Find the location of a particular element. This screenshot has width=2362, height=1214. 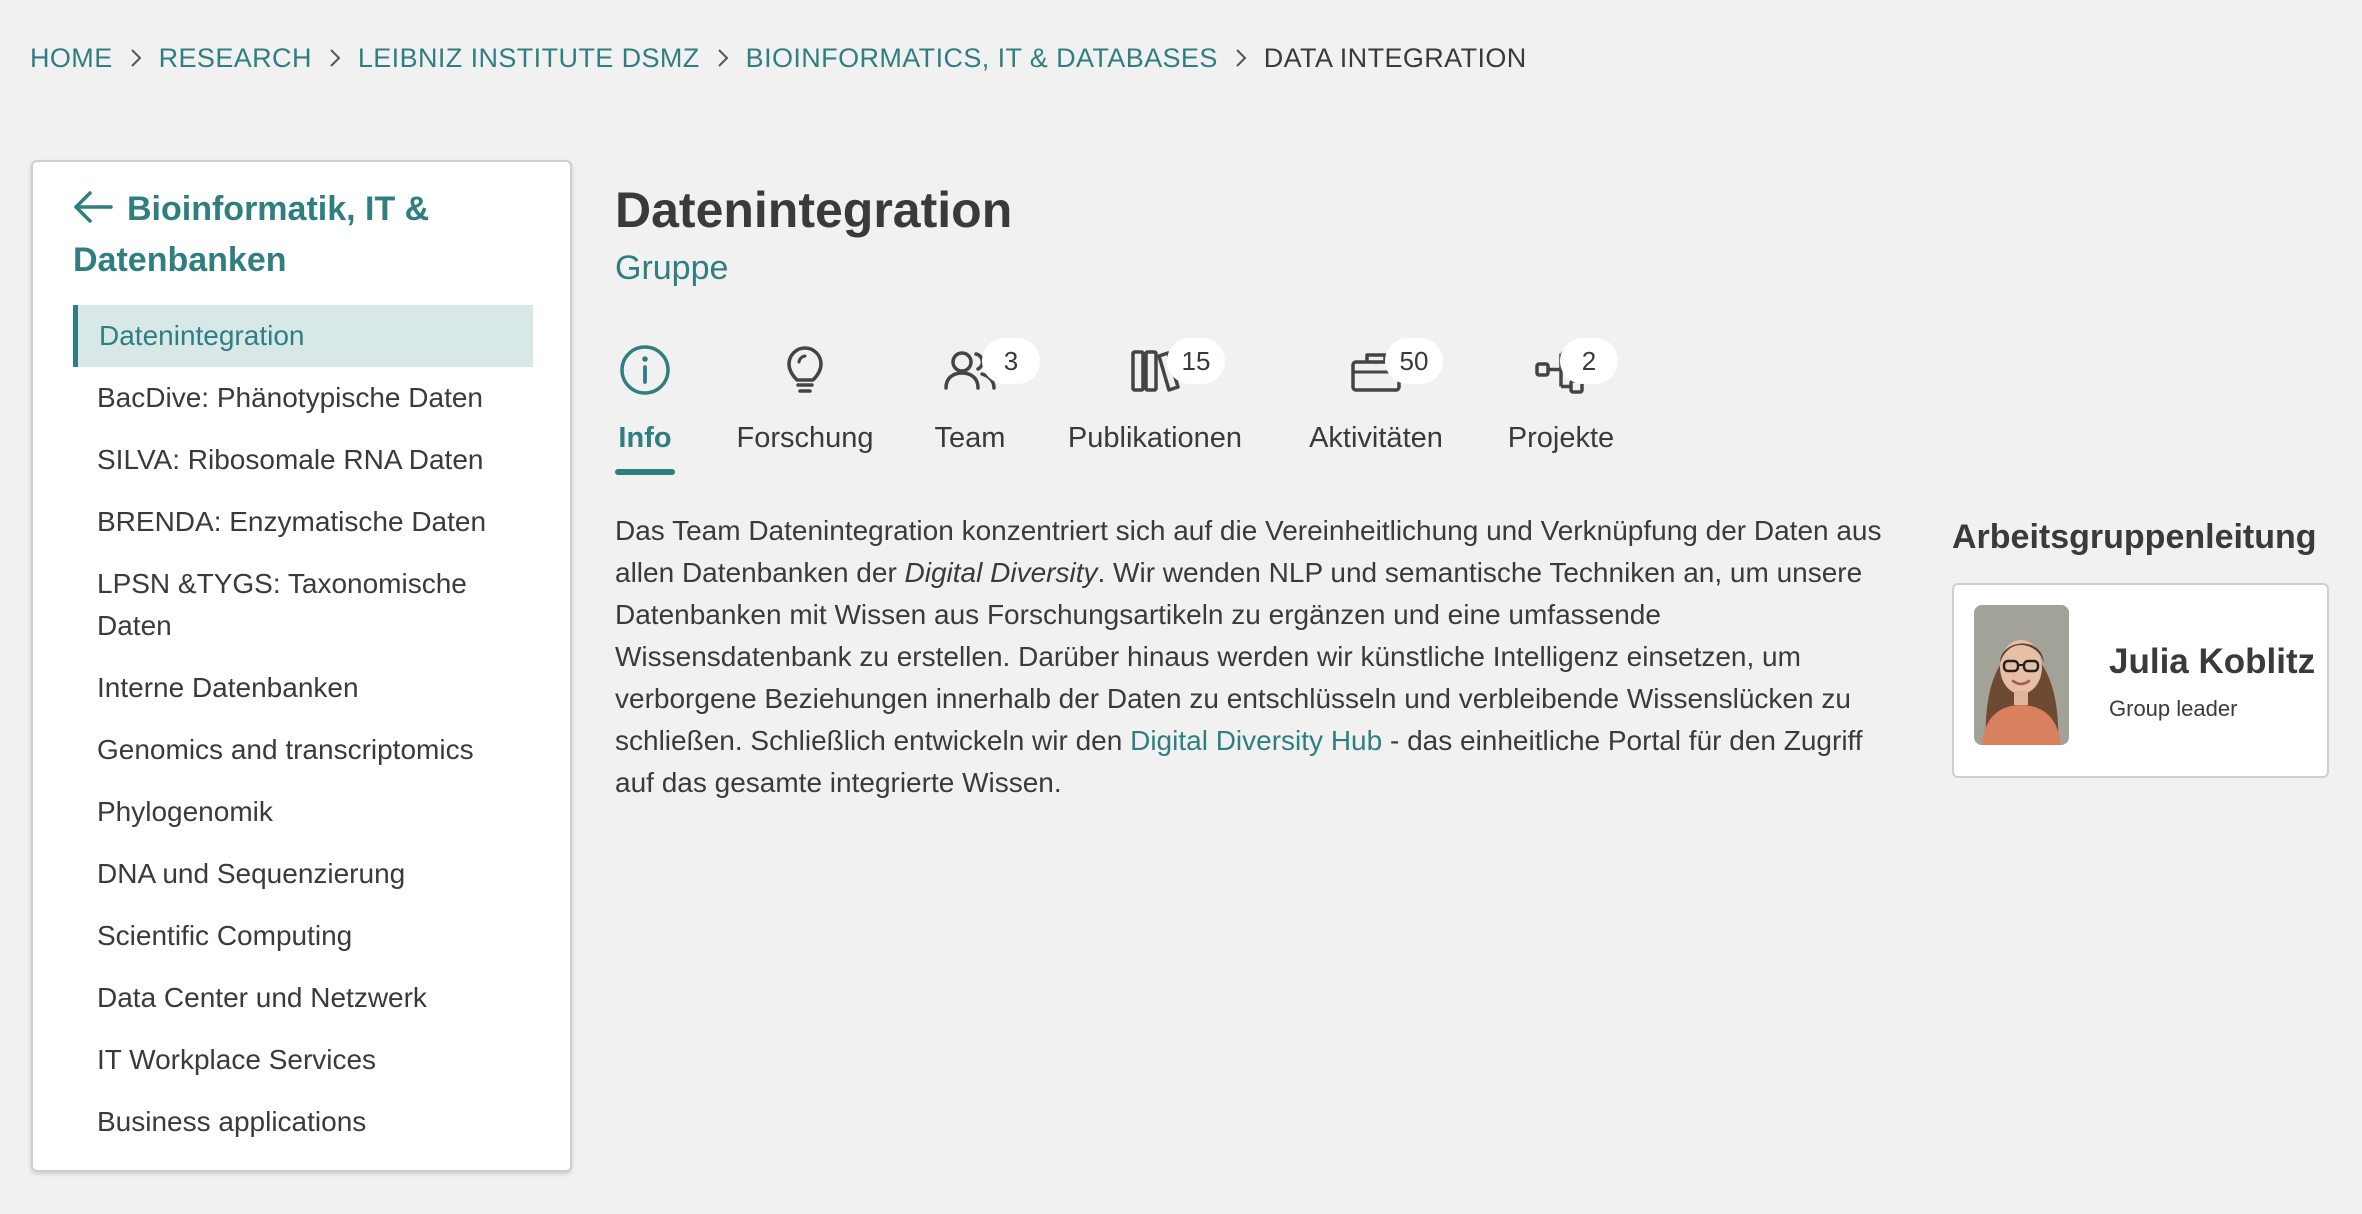

sidebar-item-it-workplace: IT Workplace Services is located at coordinates (303, 1060).